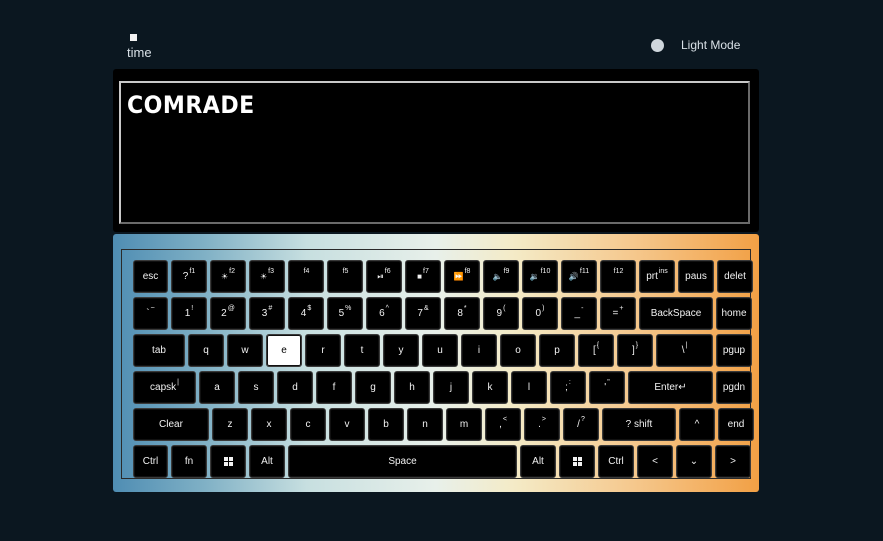 The image size is (883, 541). Describe the element at coordinates (150, 276) in the screenshot. I see `key-esc: esc` at that location.